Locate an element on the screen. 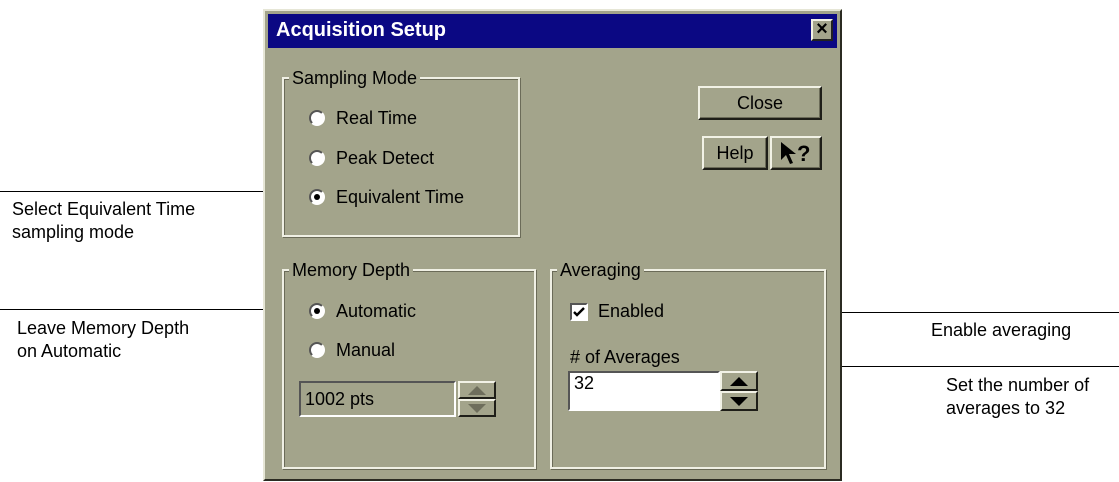  memory-depth-spin-up is located at coordinates (477, 390).